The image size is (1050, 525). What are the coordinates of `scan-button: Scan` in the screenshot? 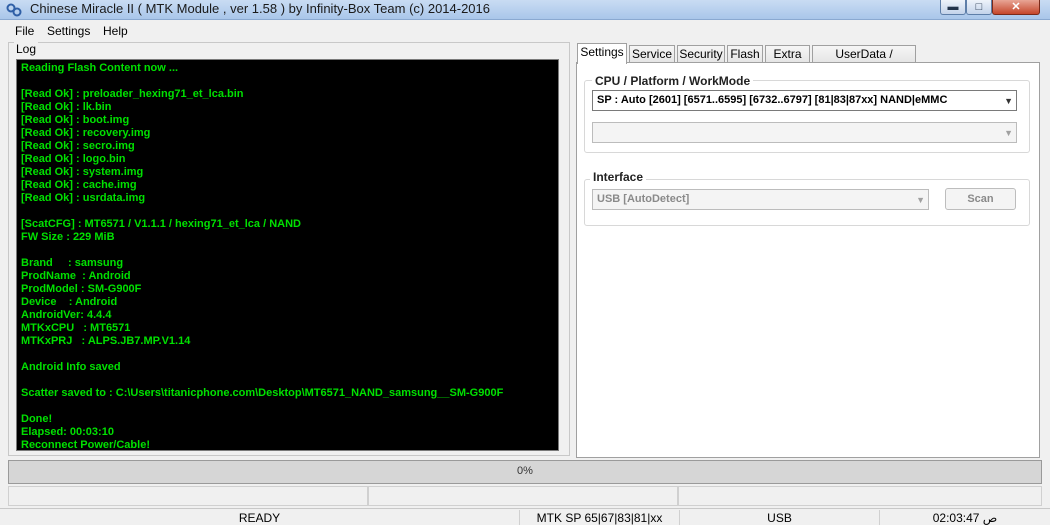 It's located at (980, 199).